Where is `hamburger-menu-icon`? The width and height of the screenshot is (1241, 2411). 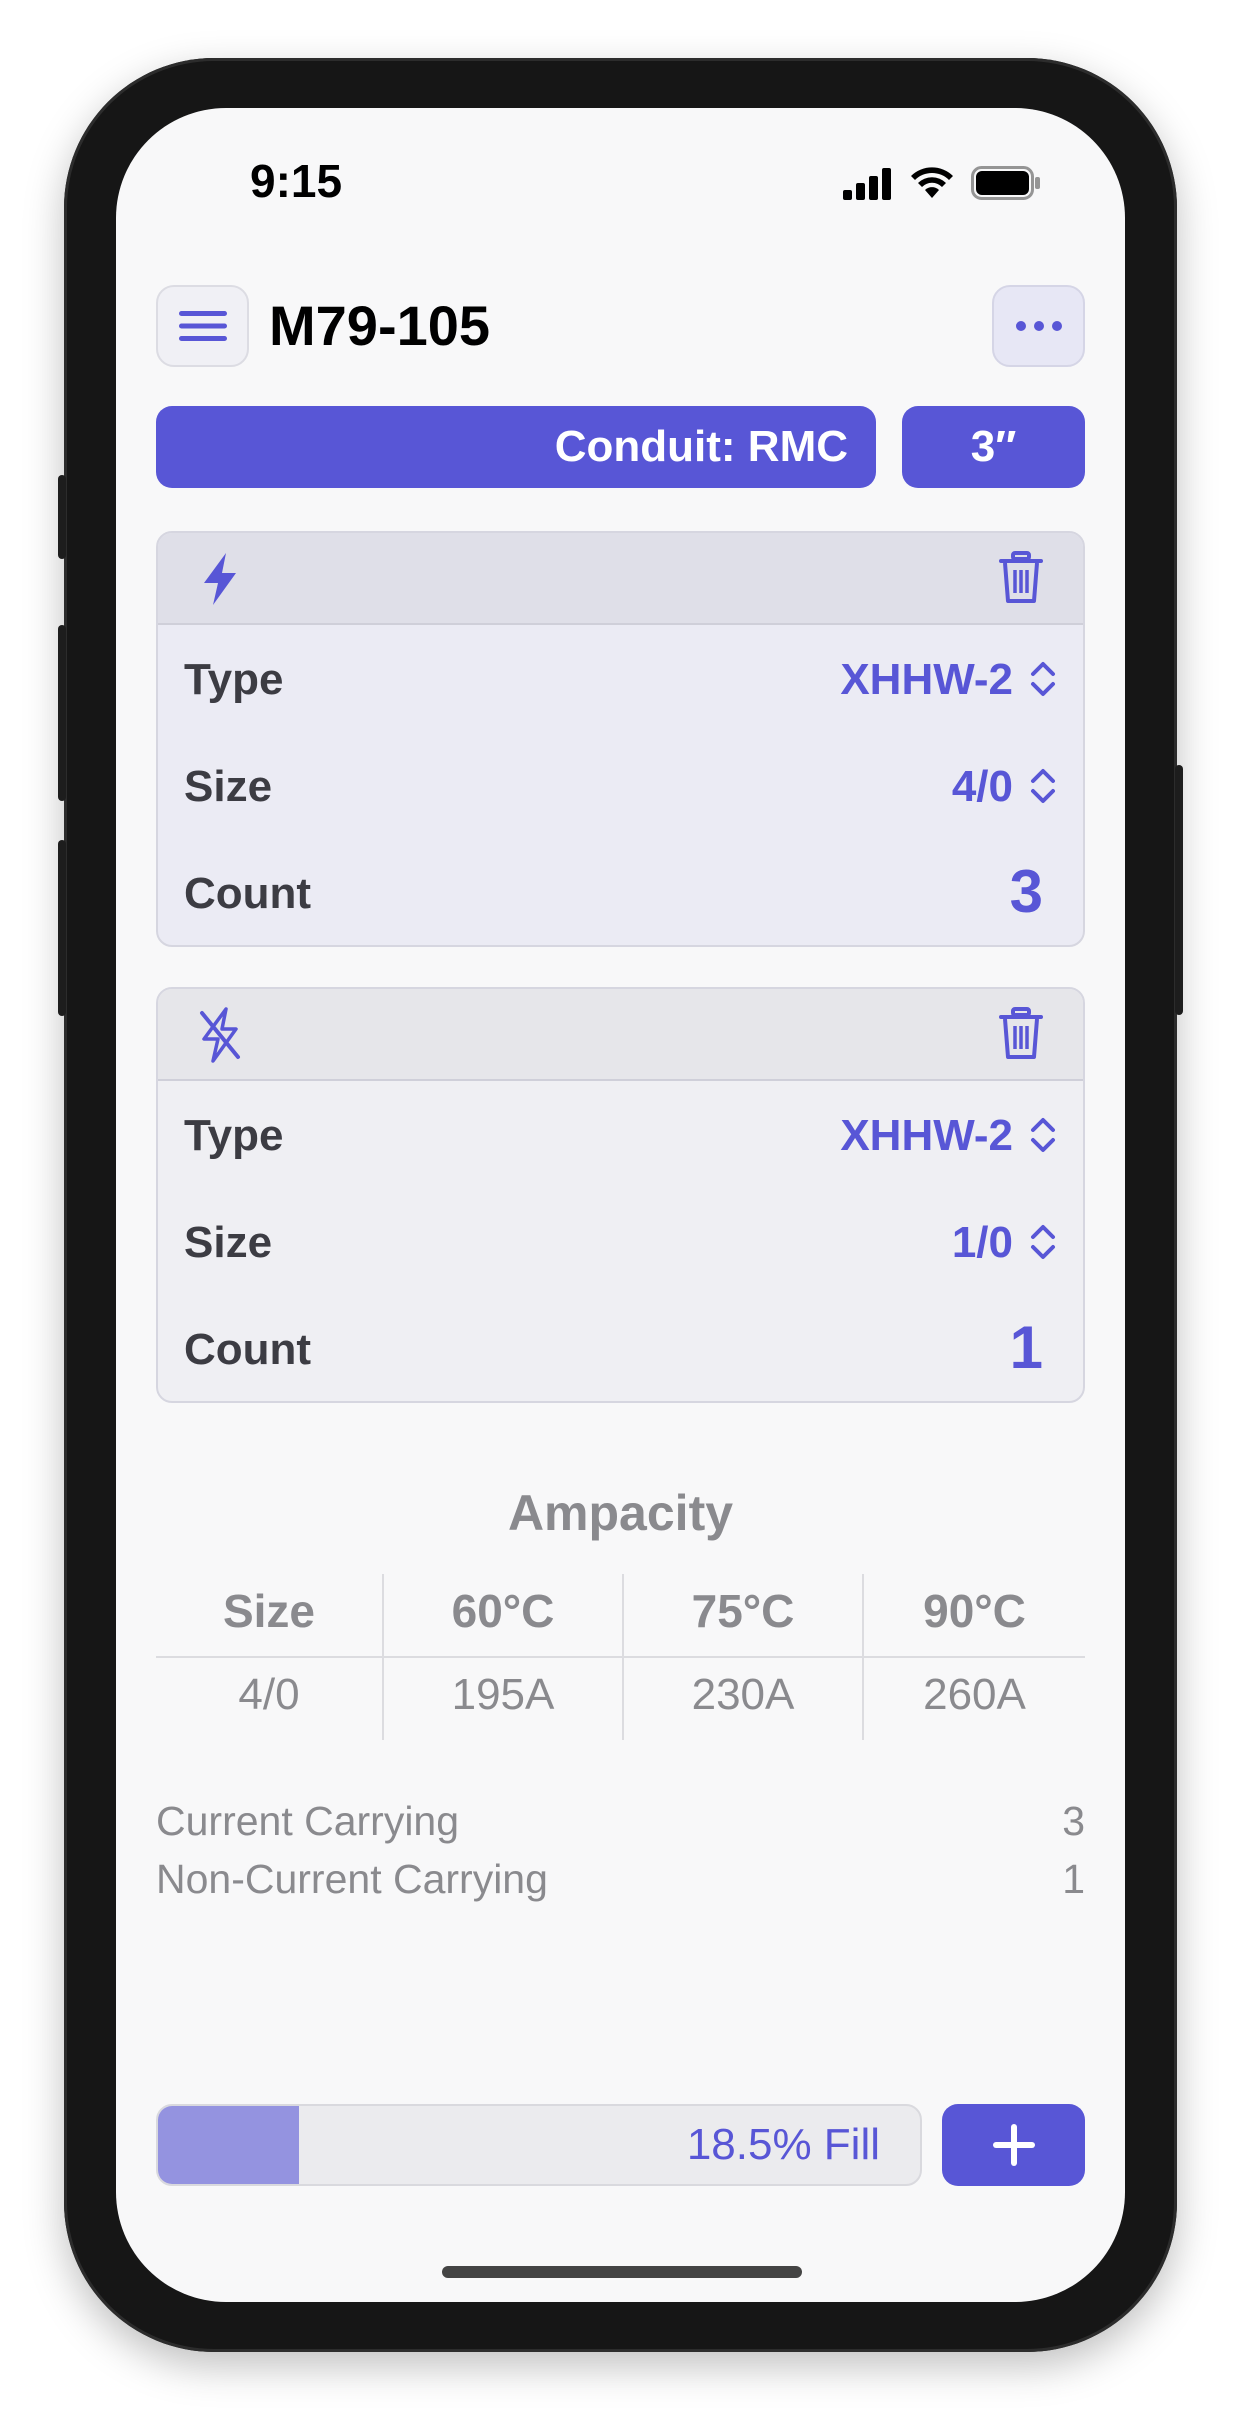 hamburger-menu-icon is located at coordinates (202, 326).